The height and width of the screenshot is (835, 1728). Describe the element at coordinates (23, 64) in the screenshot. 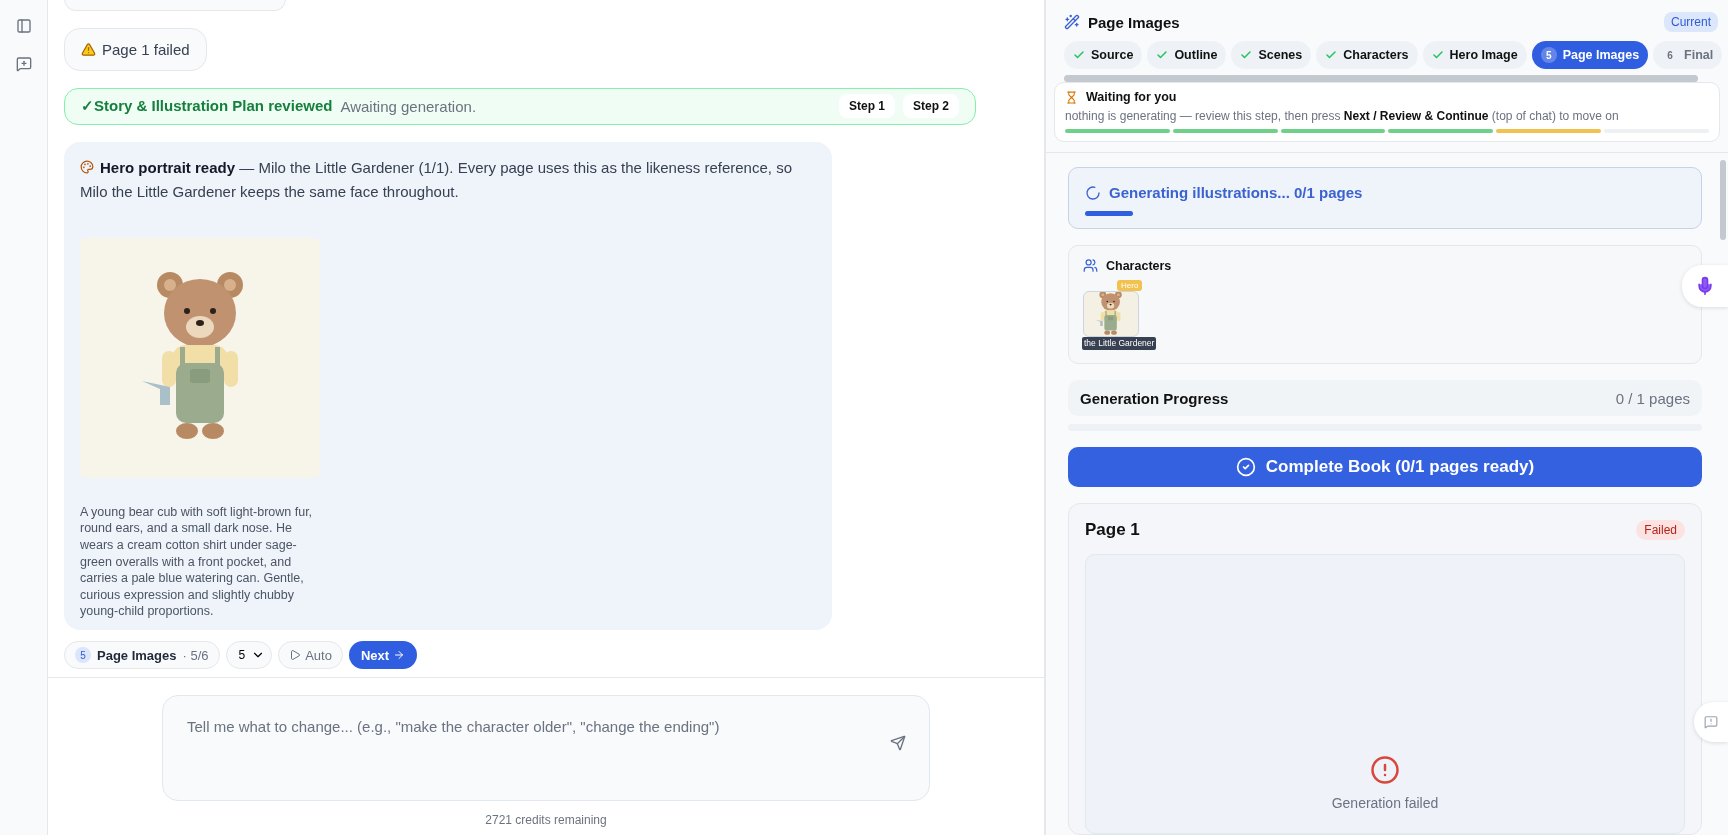

I see `new-chat-icon` at that location.